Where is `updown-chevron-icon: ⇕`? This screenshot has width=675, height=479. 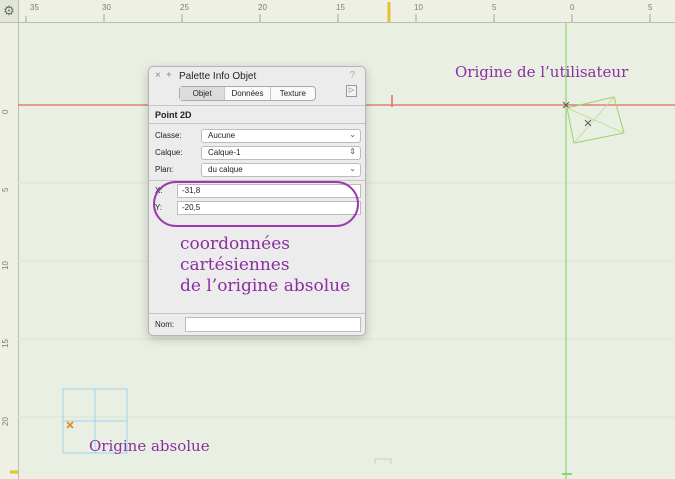 updown-chevron-icon: ⇕ is located at coordinates (352, 151).